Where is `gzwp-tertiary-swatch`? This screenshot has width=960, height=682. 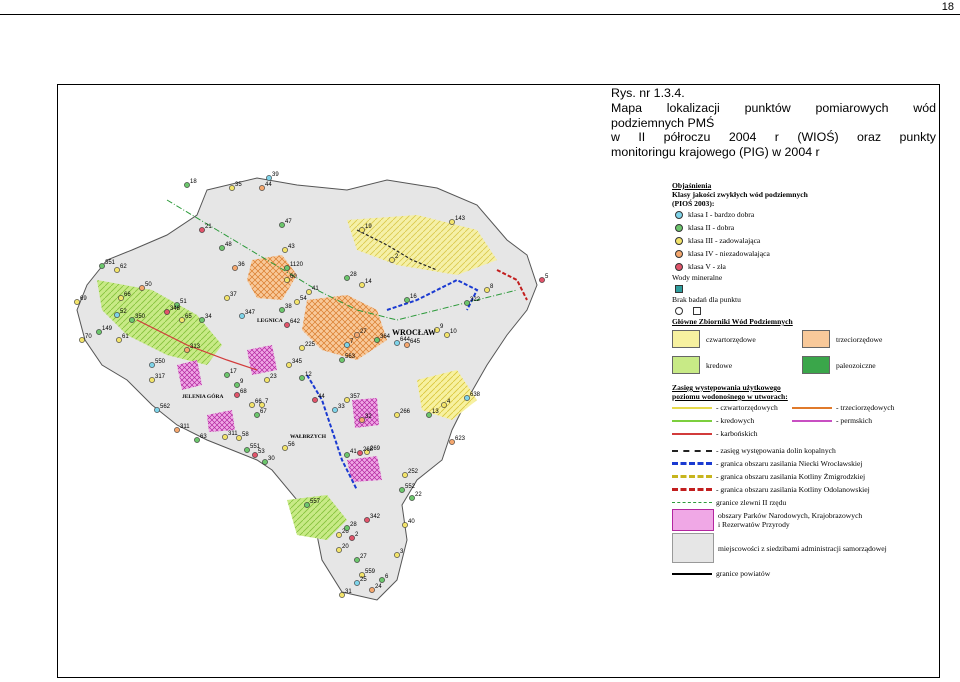
gzwp-tertiary-swatch is located at coordinates (816, 339).